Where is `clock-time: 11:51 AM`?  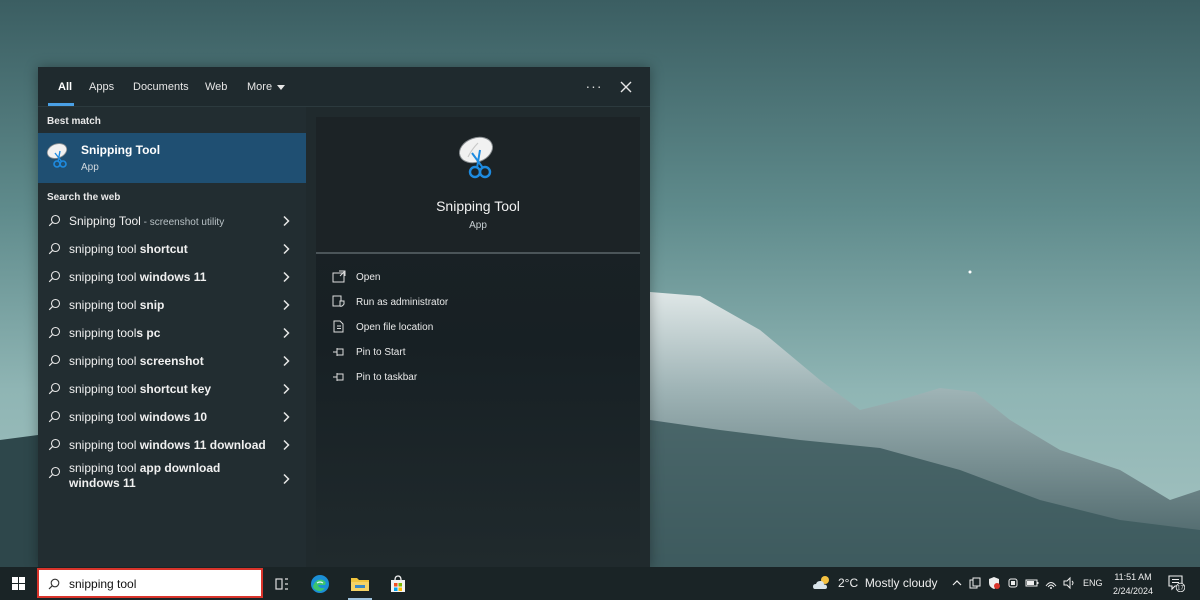 clock-time: 11:51 AM is located at coordinates (1133, 577).